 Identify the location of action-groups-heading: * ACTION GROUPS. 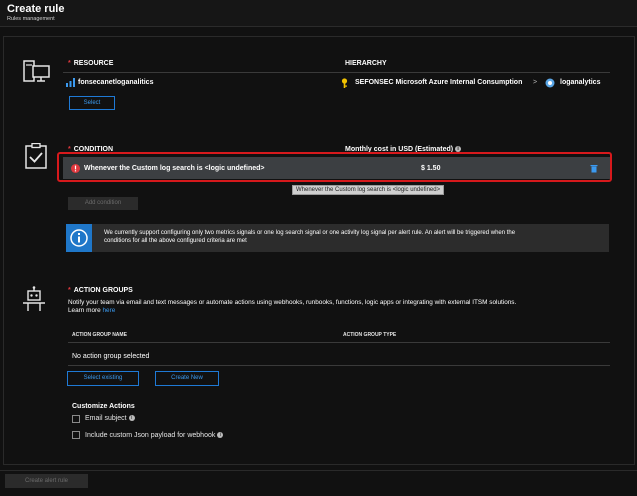
(100, 290).